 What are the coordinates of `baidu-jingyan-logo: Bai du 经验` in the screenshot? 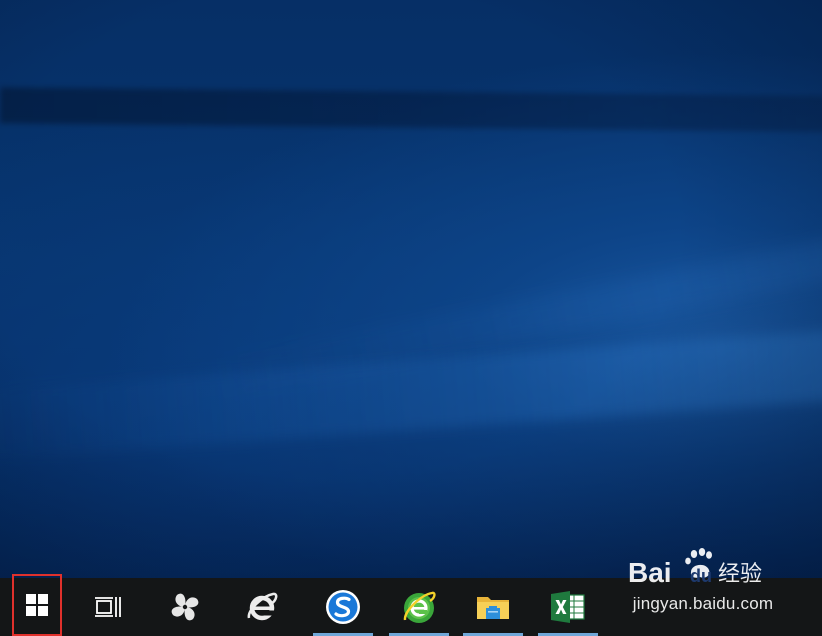 It's located at (695, 568).